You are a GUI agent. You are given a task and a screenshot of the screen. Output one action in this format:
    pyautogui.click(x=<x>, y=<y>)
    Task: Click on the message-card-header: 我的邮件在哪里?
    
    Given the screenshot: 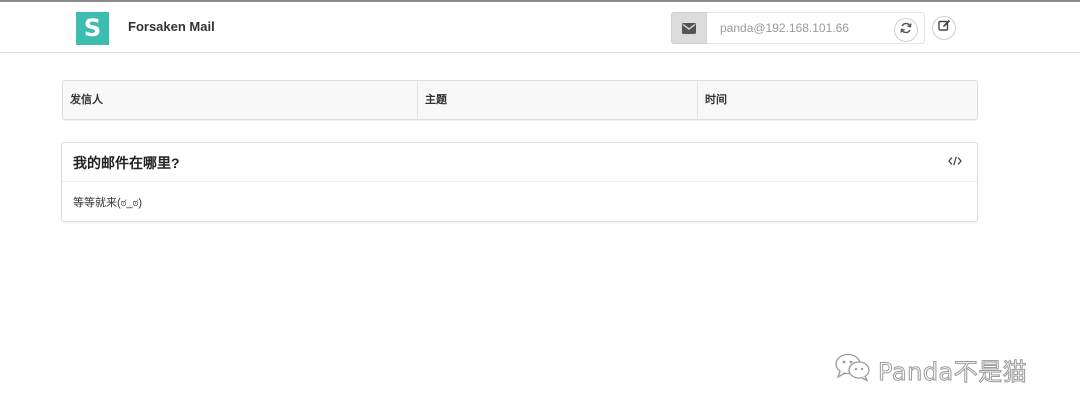 What is the action you would take?
    pyautogui.click(x=519, y=162)
    